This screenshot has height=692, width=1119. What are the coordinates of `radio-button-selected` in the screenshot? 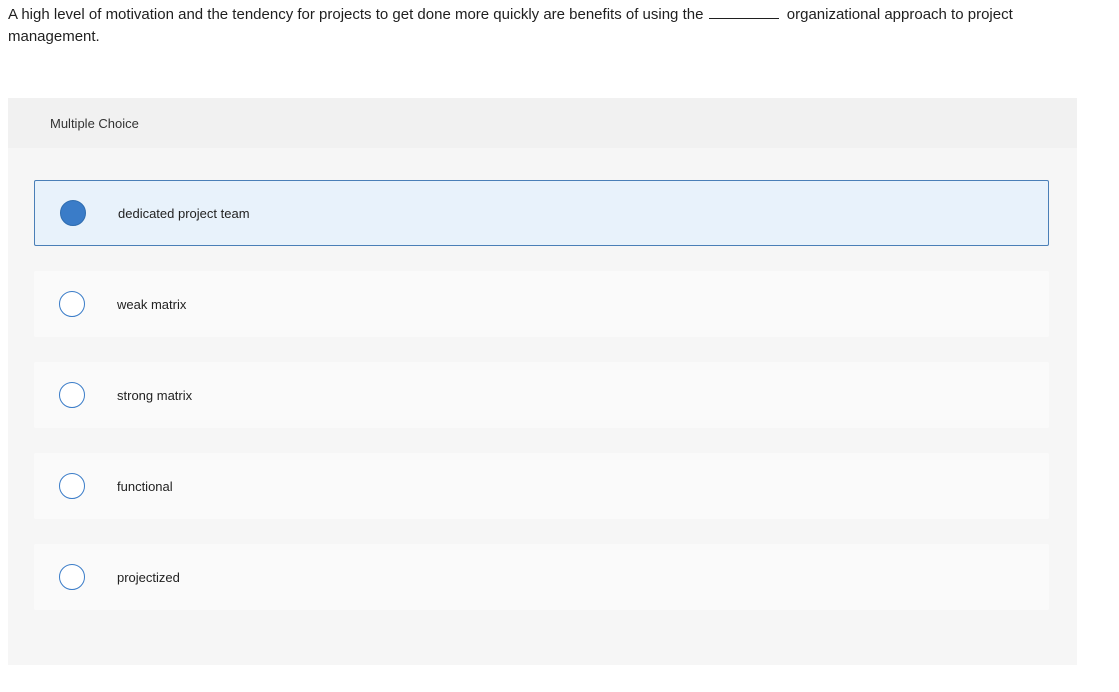 It's located at (73, 213).